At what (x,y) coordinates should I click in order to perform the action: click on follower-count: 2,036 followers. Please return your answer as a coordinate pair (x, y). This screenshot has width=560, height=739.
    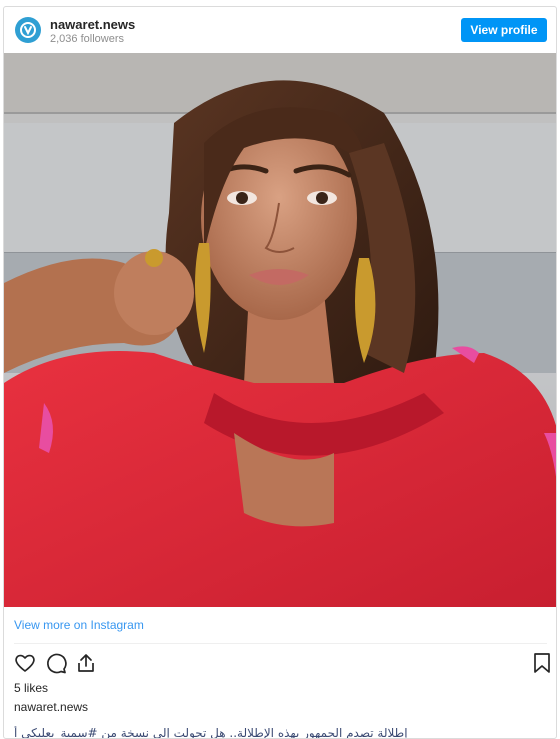
    Looking at the image, I should click on (87, 39).